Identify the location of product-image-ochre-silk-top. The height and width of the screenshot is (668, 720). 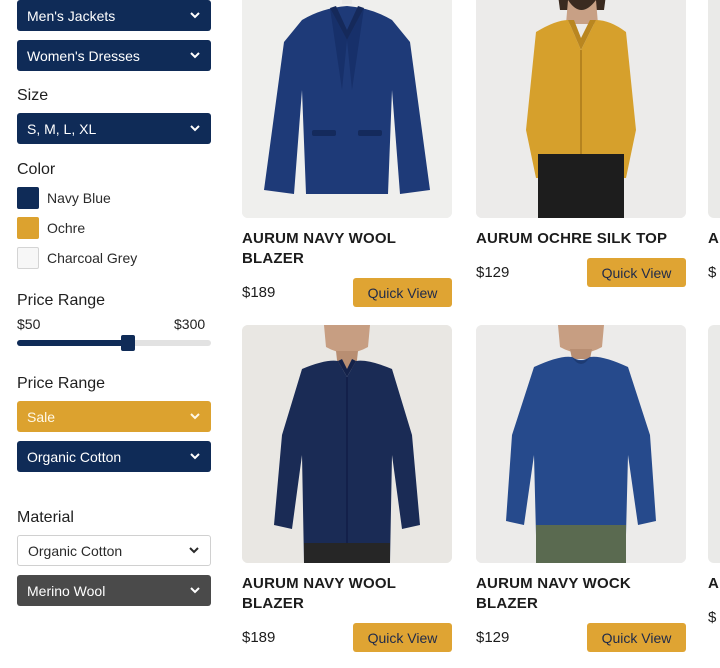
(581, 109).